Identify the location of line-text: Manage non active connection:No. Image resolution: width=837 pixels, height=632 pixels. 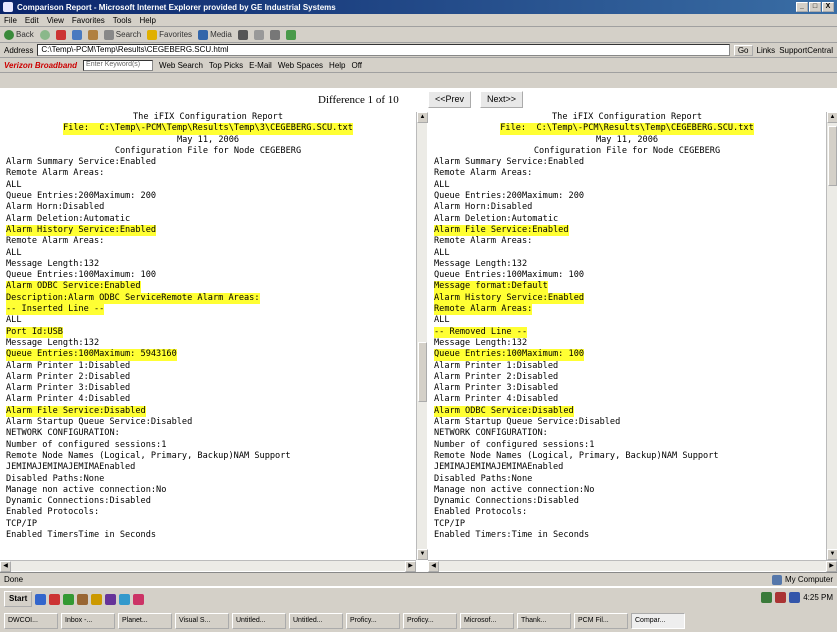
(514, 489).